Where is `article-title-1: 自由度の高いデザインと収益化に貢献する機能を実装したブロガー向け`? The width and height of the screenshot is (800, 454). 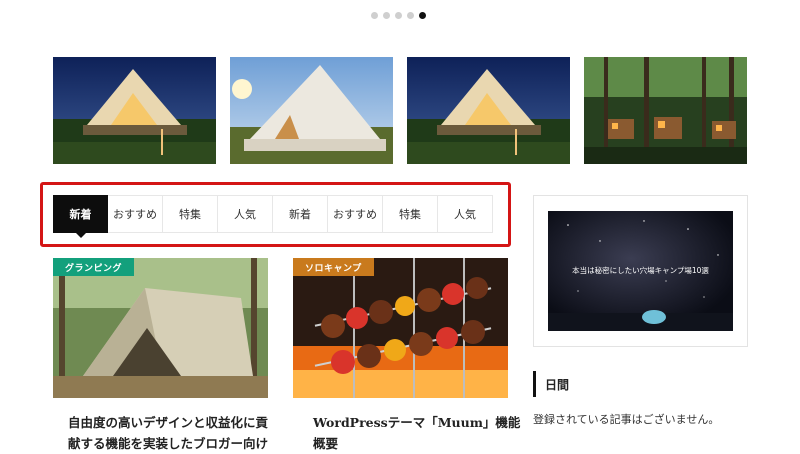
article-title-1: 自由度の高いデザインと収益化に貢献する機能を実装したブロガー向け is located at coordinates (174, 433).